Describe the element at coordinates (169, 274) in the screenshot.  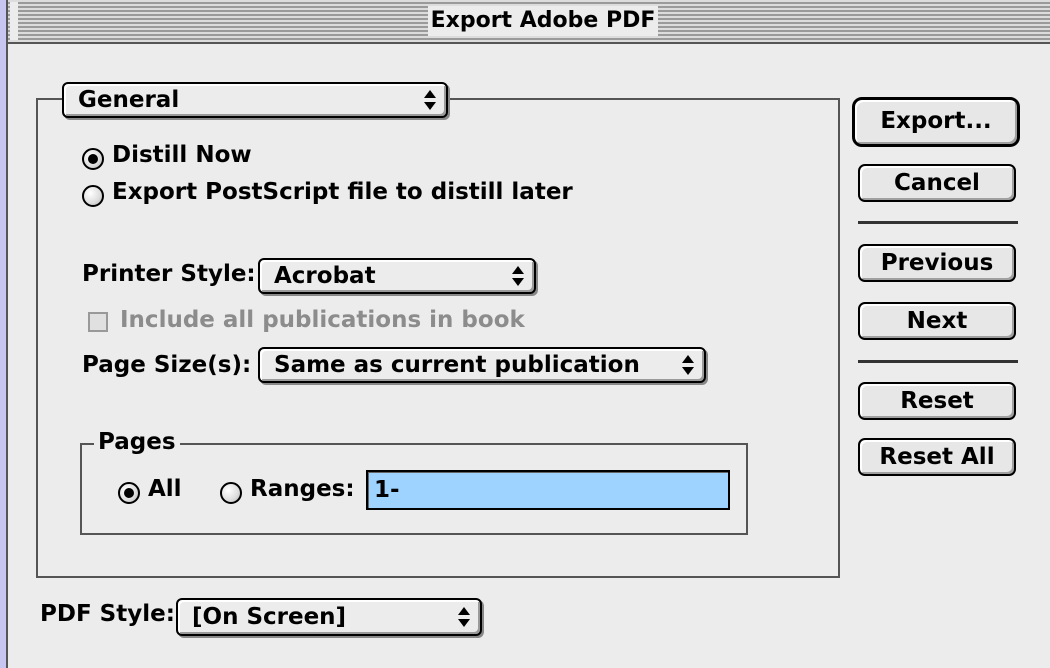
I see `printer-style-label: Printer Style:` at that location.